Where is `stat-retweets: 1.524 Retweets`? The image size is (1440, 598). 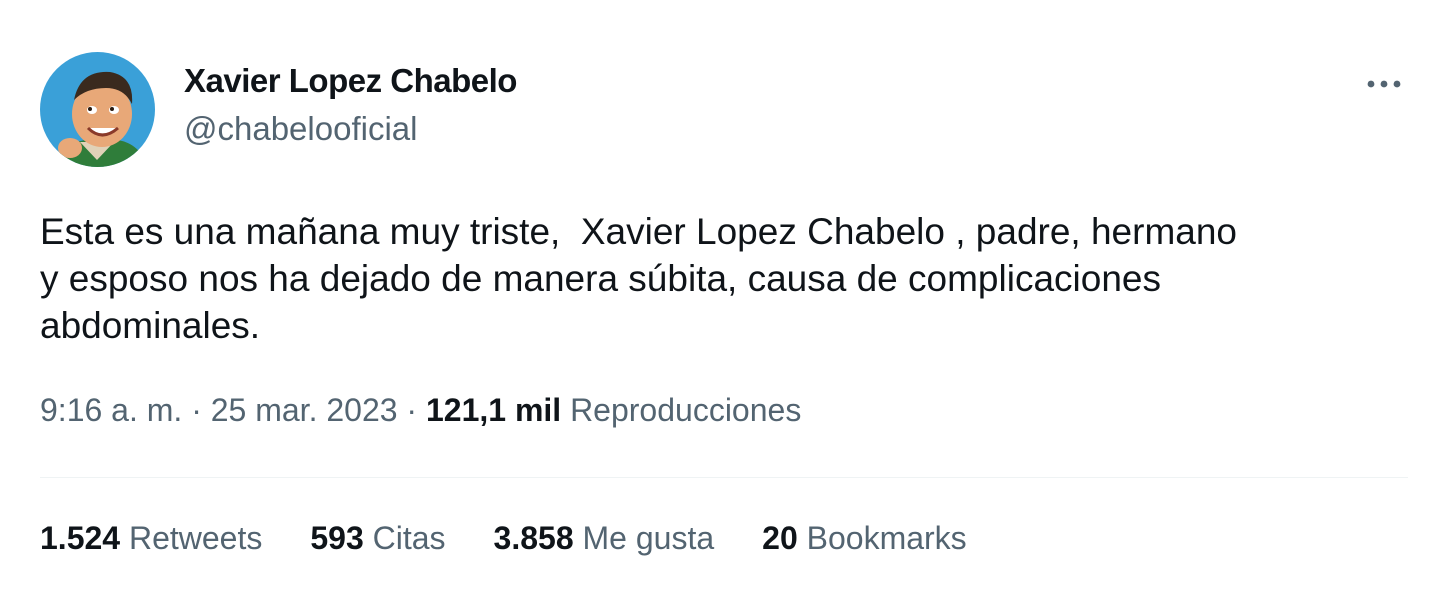
stat-retweets: 1.524 Retweets is located at coordinates (151, 538).